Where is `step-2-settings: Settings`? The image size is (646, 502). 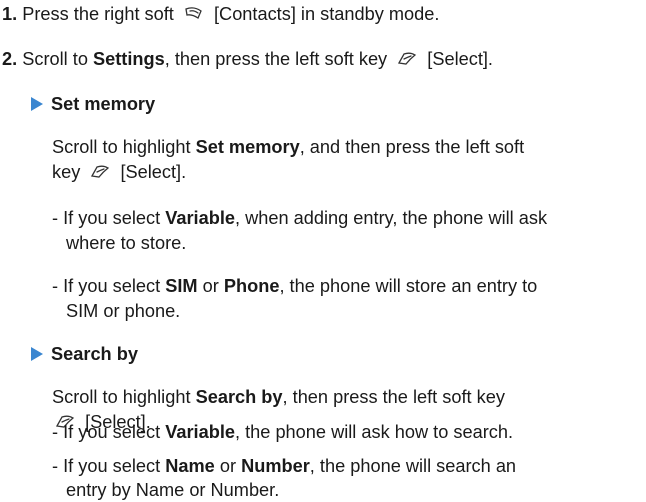
step-2-settings: Settings is located at coordinates (129, 59).